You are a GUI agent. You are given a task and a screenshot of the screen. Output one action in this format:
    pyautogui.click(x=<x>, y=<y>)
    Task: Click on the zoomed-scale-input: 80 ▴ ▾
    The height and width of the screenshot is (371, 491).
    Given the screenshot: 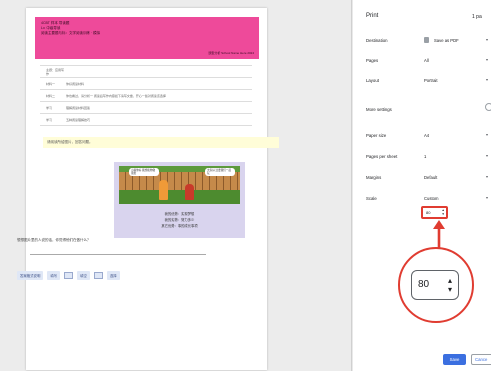 What is the action you would take?
    pyautogui.click(x=435, y=285)
    